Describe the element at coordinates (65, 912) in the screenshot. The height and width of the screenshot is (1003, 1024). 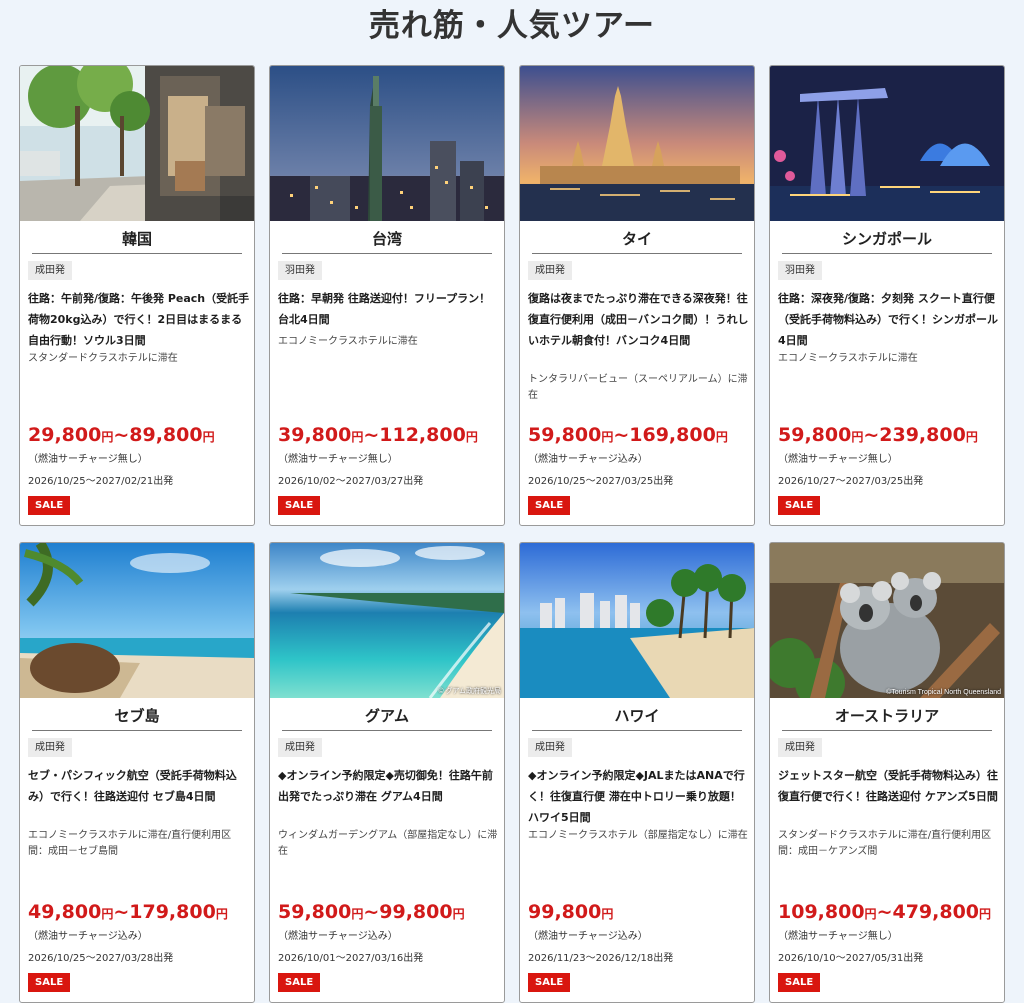
I see `price-min: 49,800` at that location.